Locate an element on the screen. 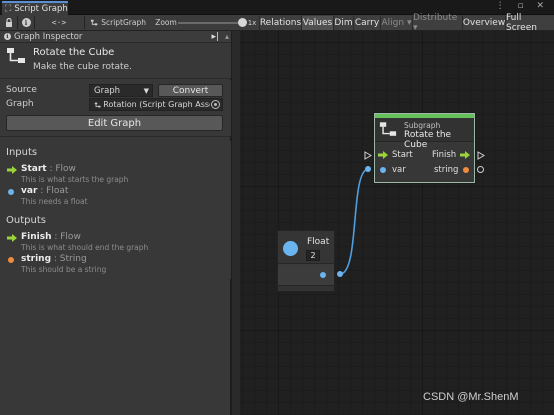 This screenshot has width=554, height=415. float-output-port-icon is located at coordinates (323, 275).